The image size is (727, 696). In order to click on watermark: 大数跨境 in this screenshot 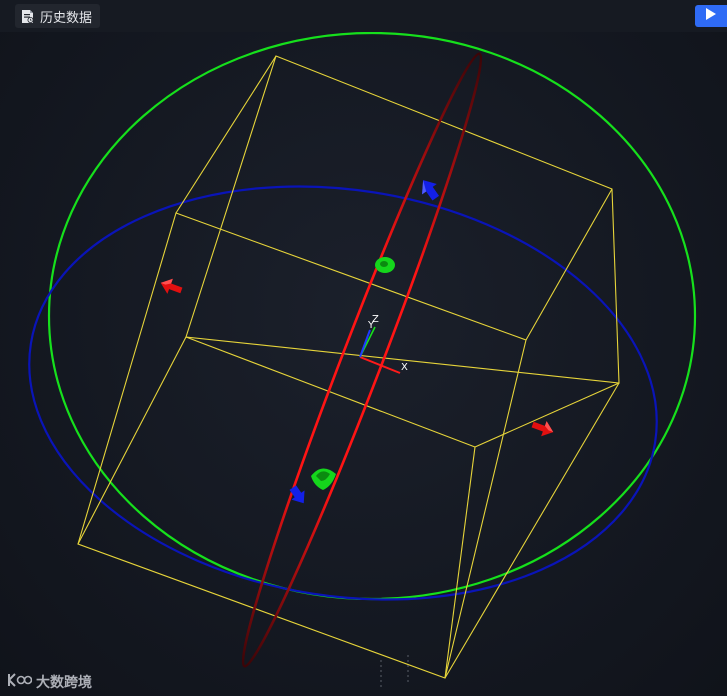, I will do `click(49, 682)`.